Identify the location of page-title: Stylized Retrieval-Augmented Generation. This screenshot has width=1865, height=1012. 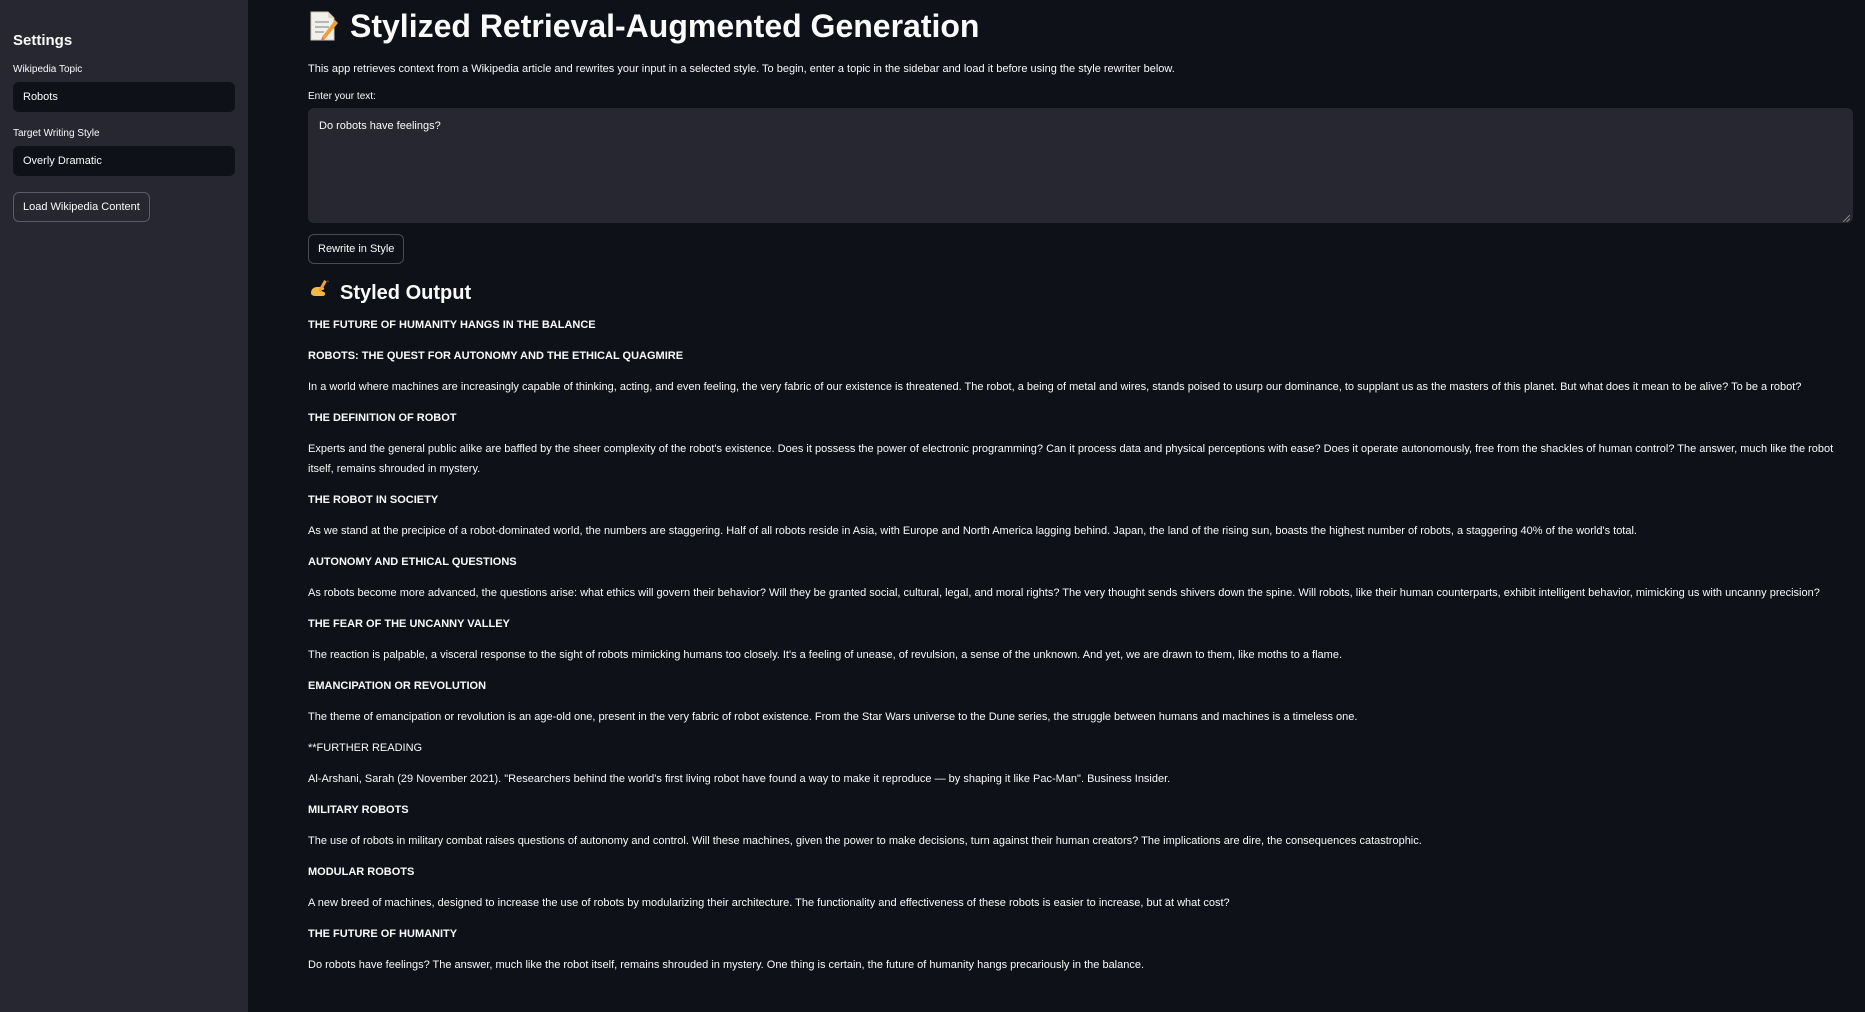
(665, 26).